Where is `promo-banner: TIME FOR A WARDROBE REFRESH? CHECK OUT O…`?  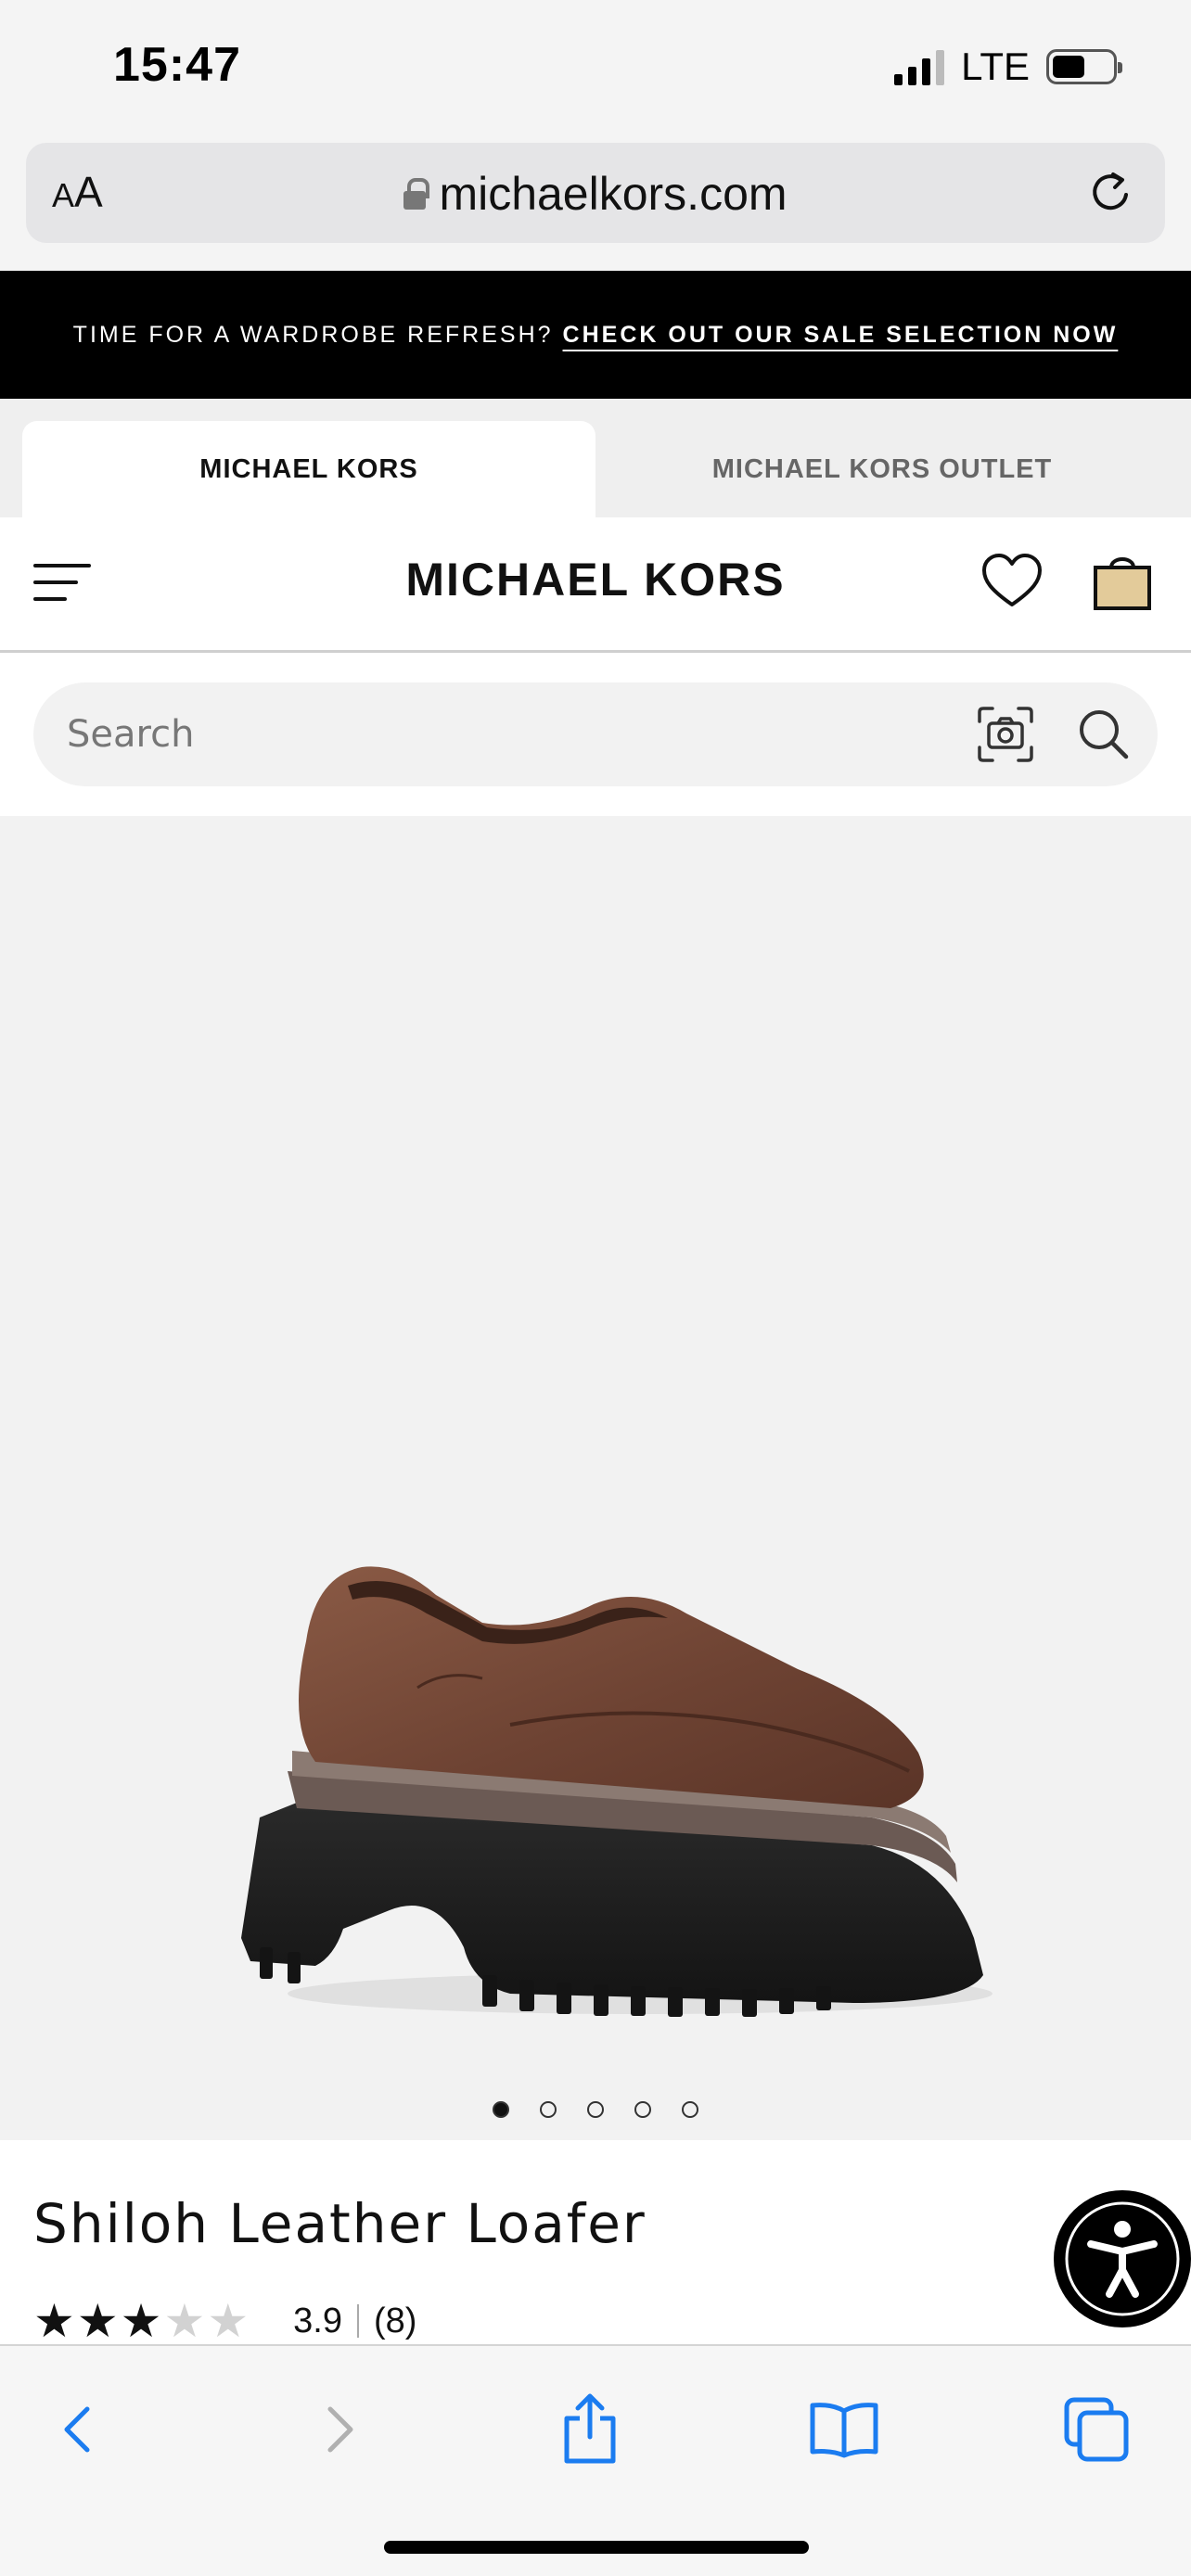 promo-banner: TIME FOR A WARDROBE REFRESH? CHECK OUT O… is located at coordinates (595, 335).